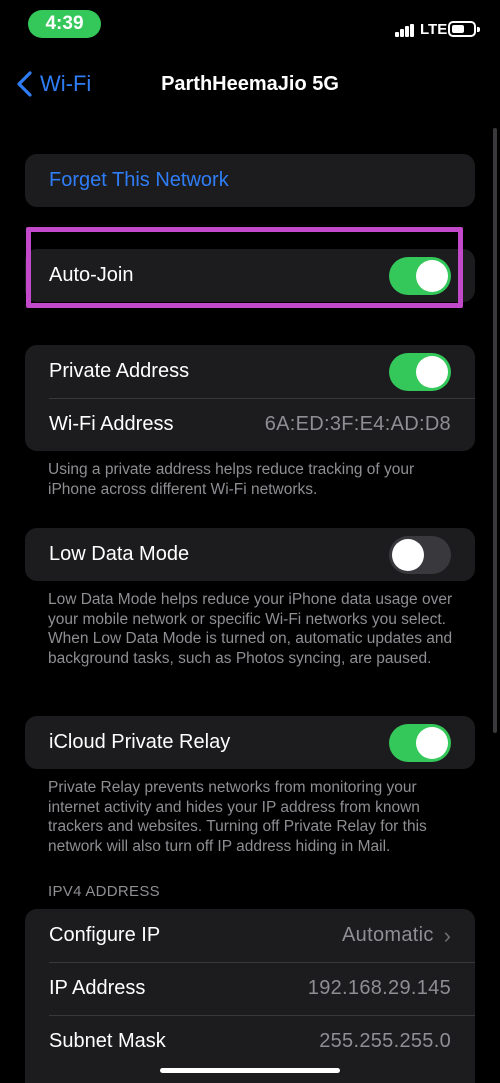 This screenshot has height=1083, width=500. What do you see at coordinates (105, 935) in the screenshot?
I see `configure-ip-label: Configure IP` at bounding box center [105, 935].